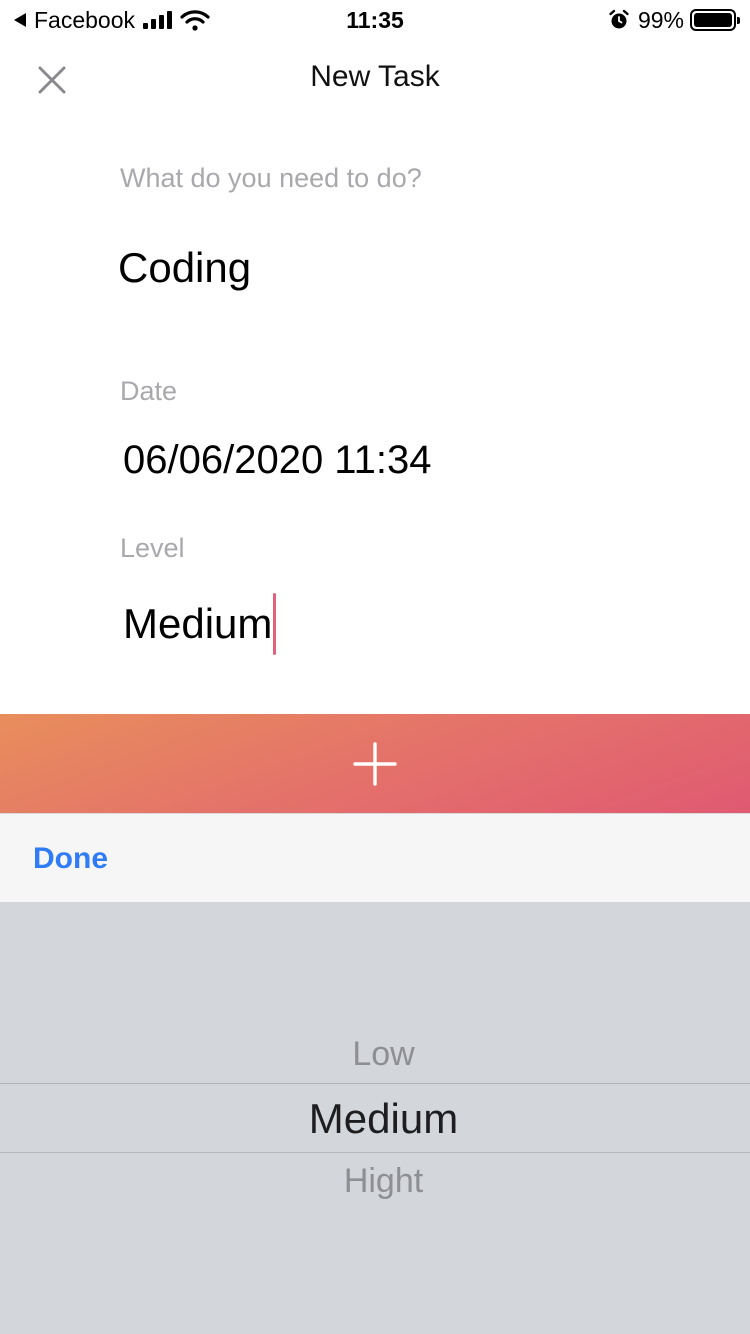 Image resolution: width=750 pixels, height=1334 pixels. Describe the element at coordinates (70, 859) in the screenshot. I see `done-button: Done` at that location.